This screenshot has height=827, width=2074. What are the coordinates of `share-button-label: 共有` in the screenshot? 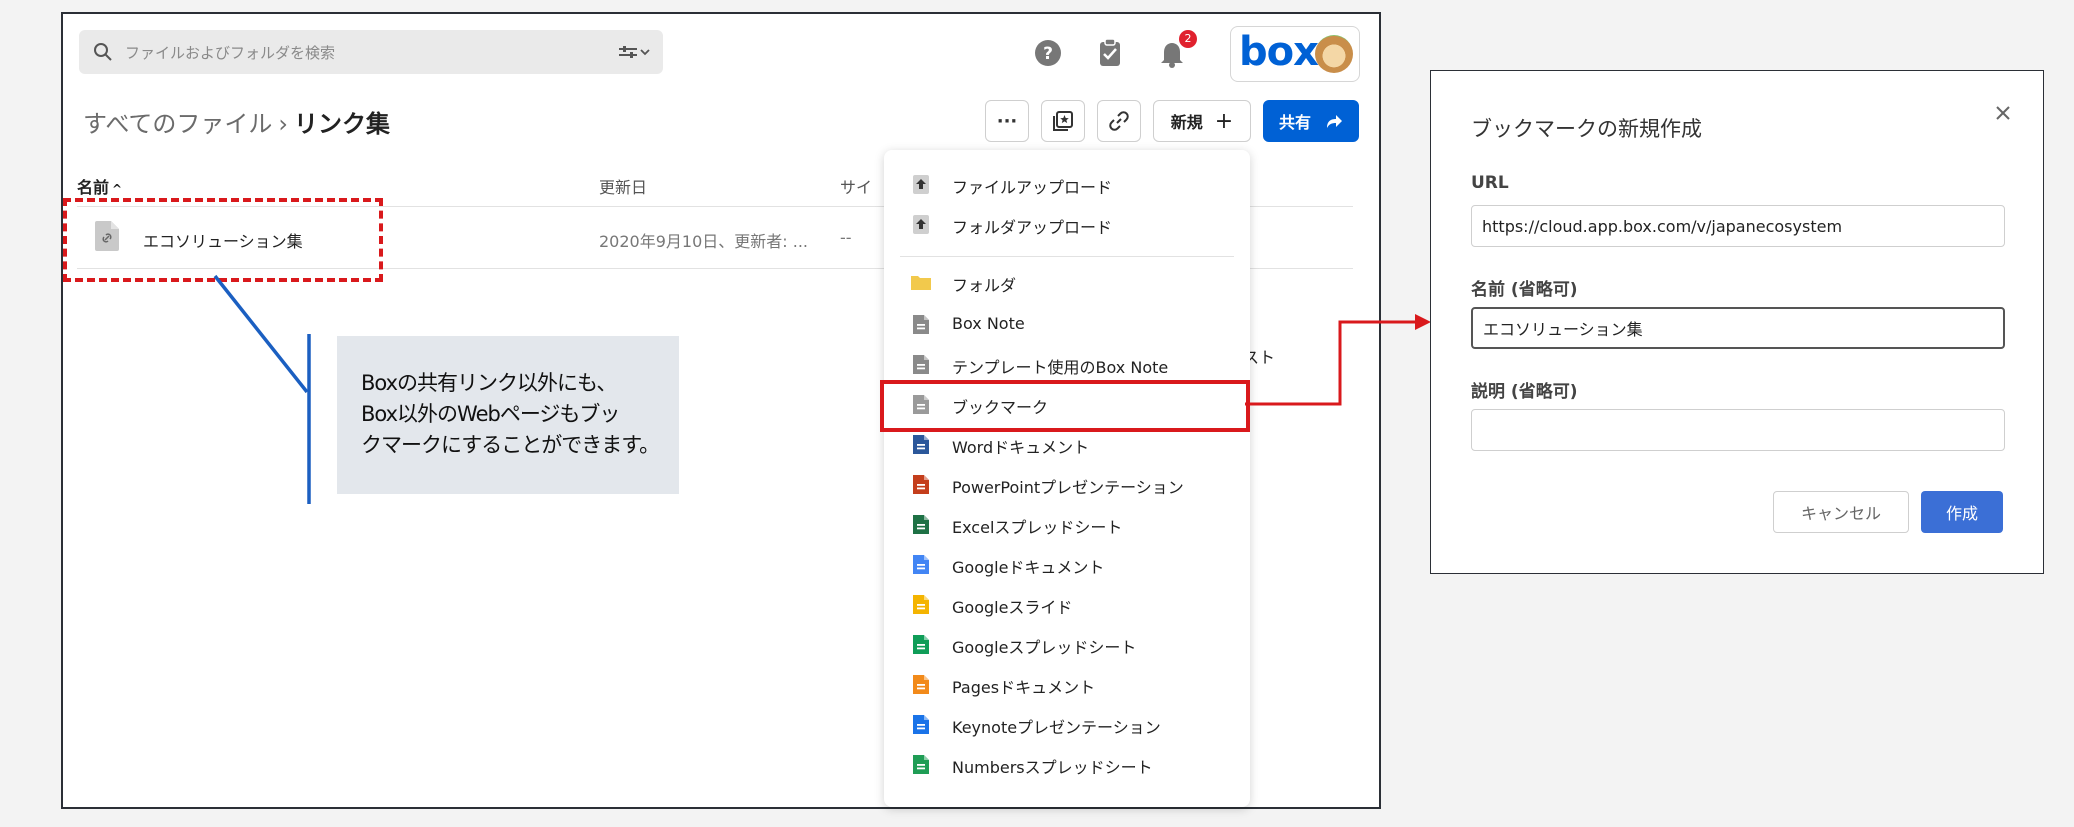 It's located at (1294, 122).